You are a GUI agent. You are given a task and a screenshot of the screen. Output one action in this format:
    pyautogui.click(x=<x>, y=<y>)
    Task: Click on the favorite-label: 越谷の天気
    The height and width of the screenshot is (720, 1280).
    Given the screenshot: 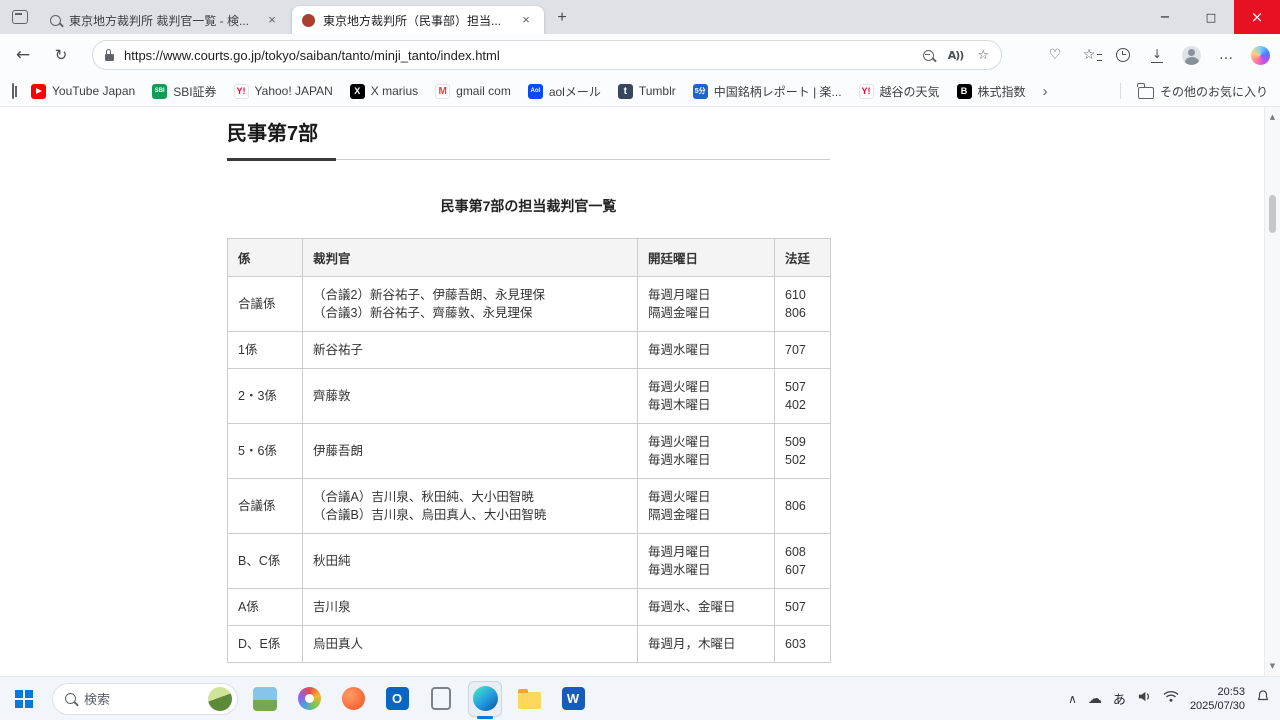 What is the action you would take?
    pyautogui.click(x=909, y=91)
    